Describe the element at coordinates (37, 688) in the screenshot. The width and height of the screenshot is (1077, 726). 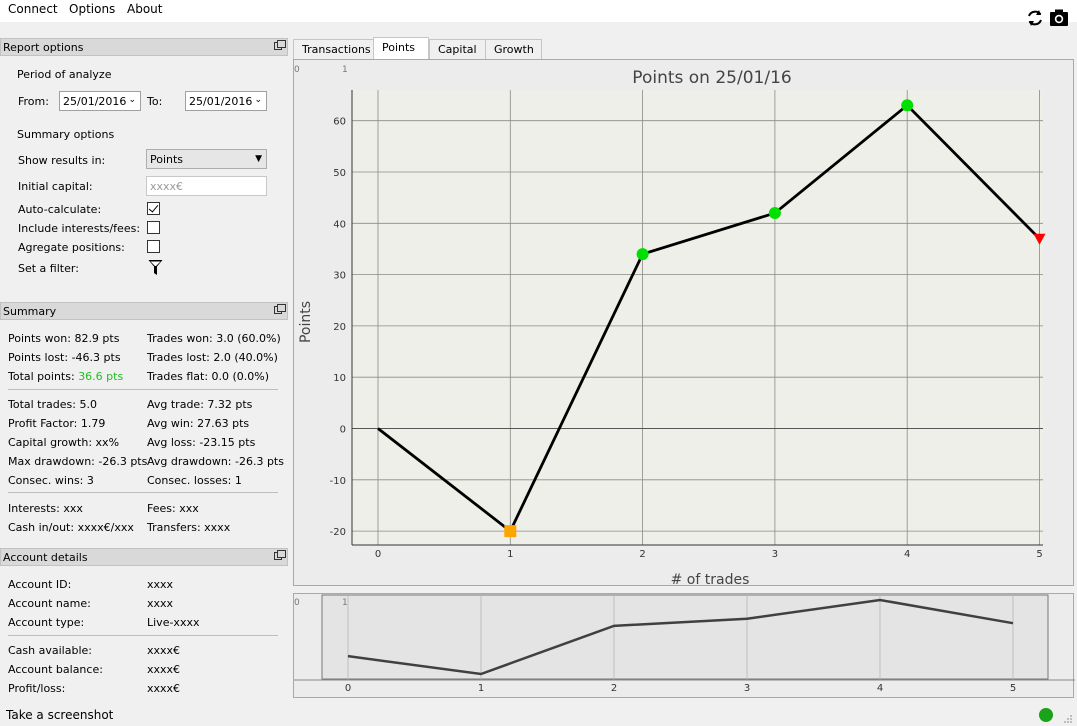
I see `profit-loss-label: Profit/loss:` at that location.